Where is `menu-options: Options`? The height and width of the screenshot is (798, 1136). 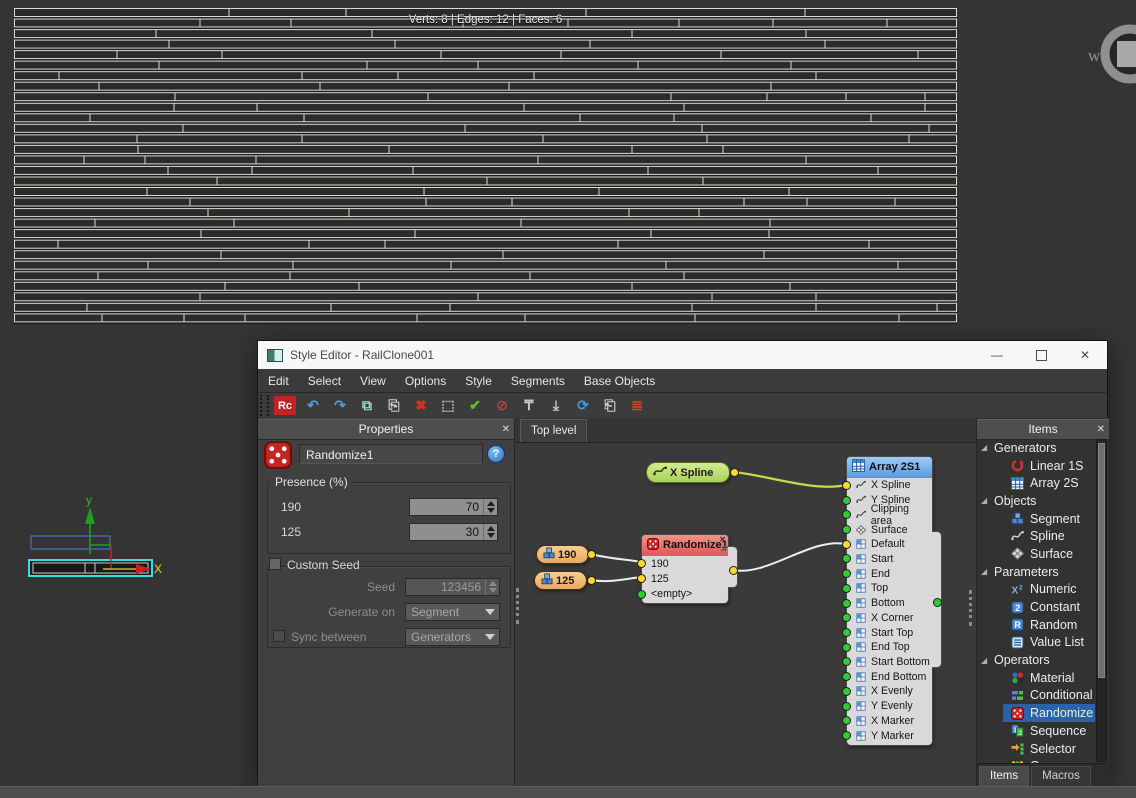 menu-options: Options is located at coordinates (425, 381).